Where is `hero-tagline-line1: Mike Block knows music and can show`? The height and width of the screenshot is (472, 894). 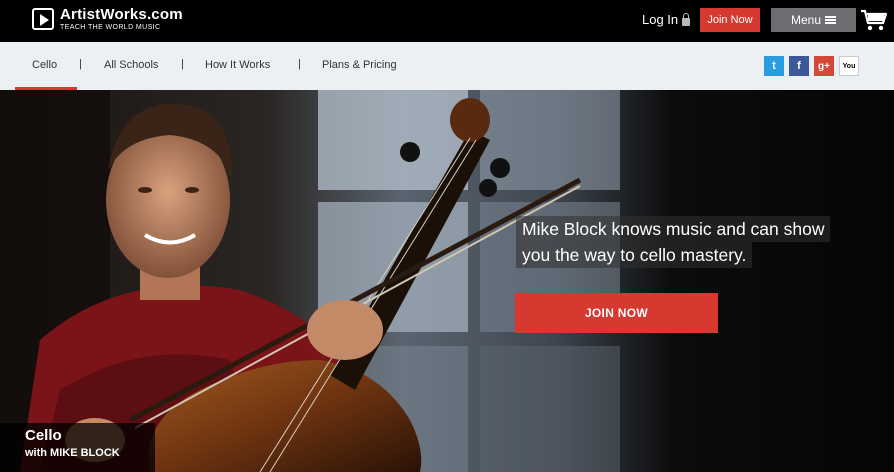 hero-tagline-line1: Mike Block knows music and can show is located at coordinates (673, 229).